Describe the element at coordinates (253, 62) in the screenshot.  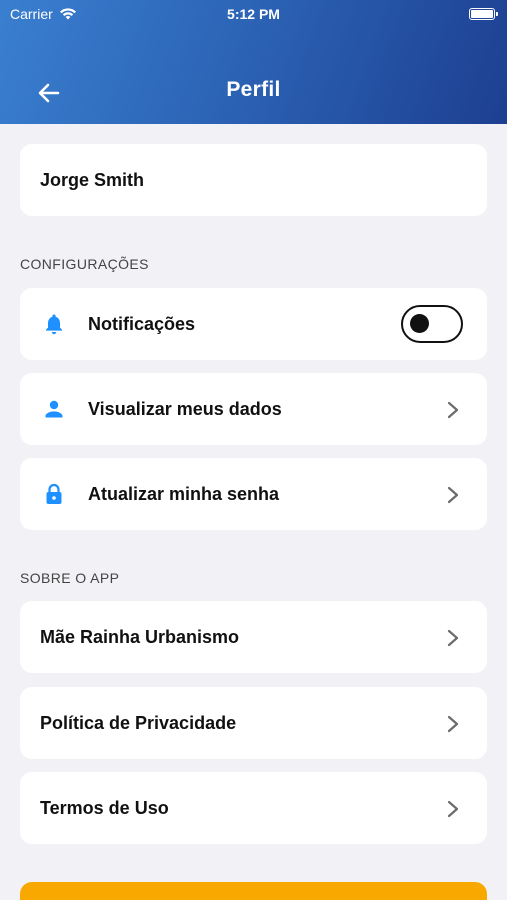
I see `app-header: Carrier 5:12 PM Perfil` at that location.